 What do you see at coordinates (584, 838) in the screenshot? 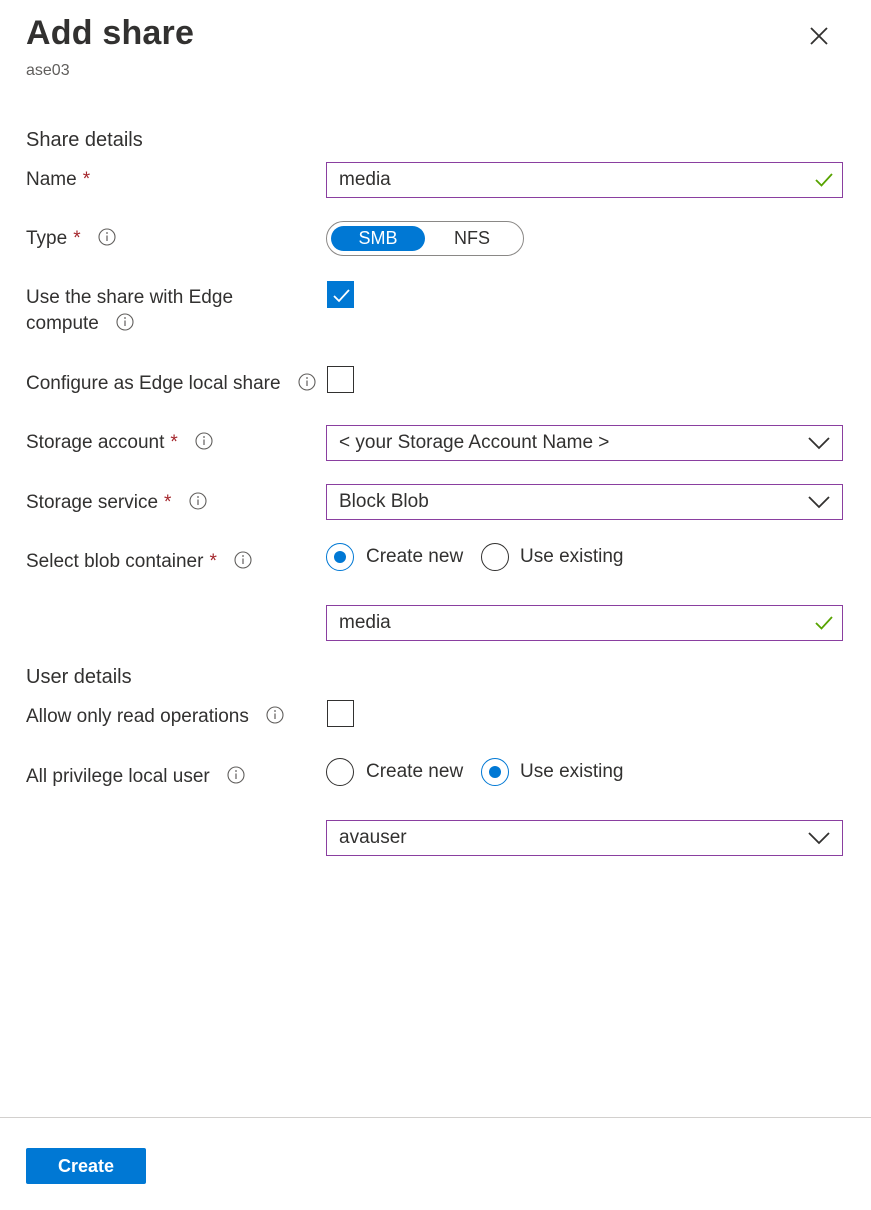
I see `local-user-dropdown: avauser` at bounding box center [584, 838].